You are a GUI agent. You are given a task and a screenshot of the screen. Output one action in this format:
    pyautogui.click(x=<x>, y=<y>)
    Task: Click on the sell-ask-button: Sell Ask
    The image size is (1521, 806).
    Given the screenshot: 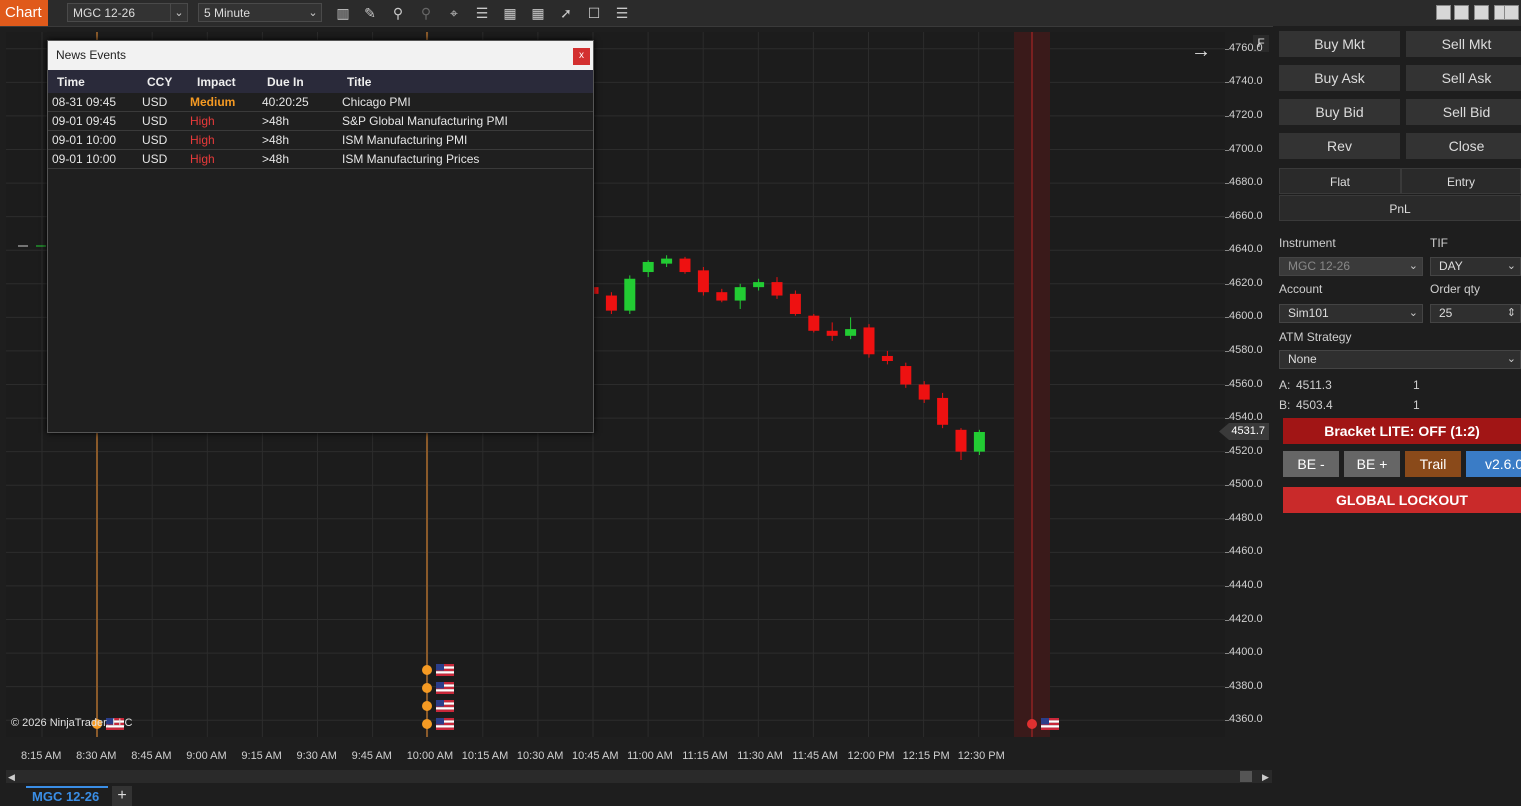 What is the action you would take?
    pyautogui.click(x=1463, y=78)
    